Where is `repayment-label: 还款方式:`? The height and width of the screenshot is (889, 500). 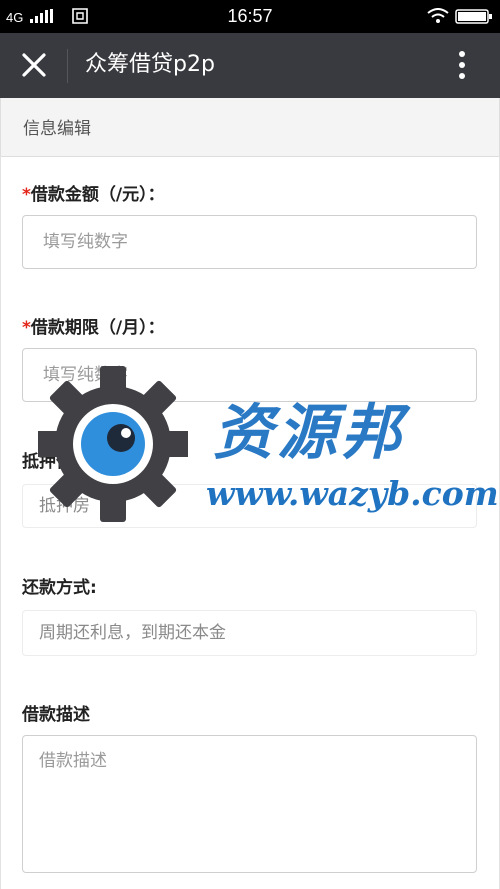 repayment-label: 还款方式: is located at coordinates (59, 588).